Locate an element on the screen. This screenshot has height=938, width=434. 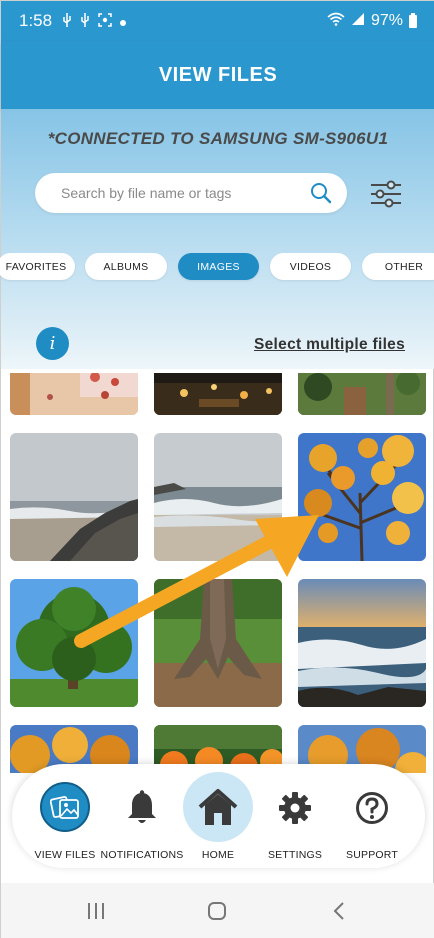
thumbnail-foggy-beach-waves is located at coordinates (218, 497).